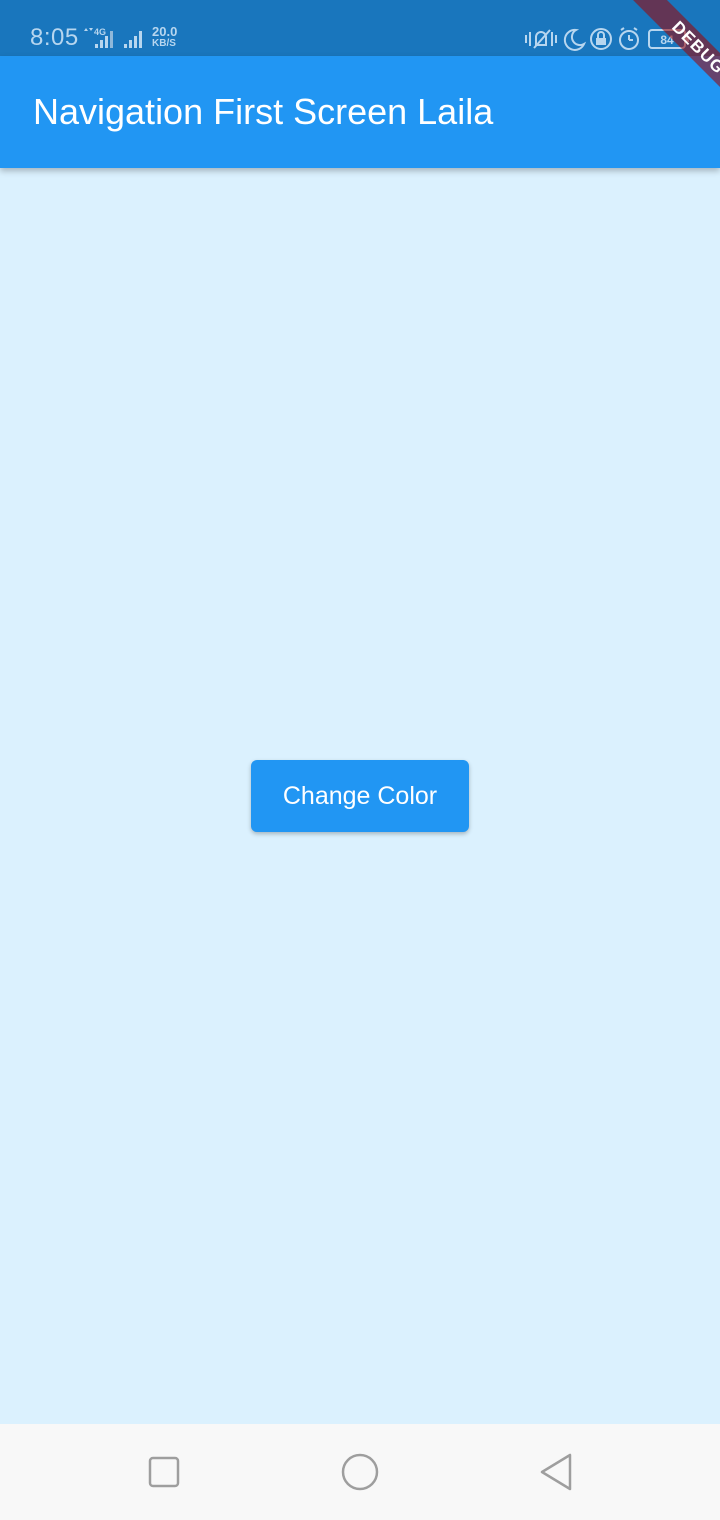 This screenshot has height=1520, width=720. I want to click on alarm-icon, so click(629, 38).